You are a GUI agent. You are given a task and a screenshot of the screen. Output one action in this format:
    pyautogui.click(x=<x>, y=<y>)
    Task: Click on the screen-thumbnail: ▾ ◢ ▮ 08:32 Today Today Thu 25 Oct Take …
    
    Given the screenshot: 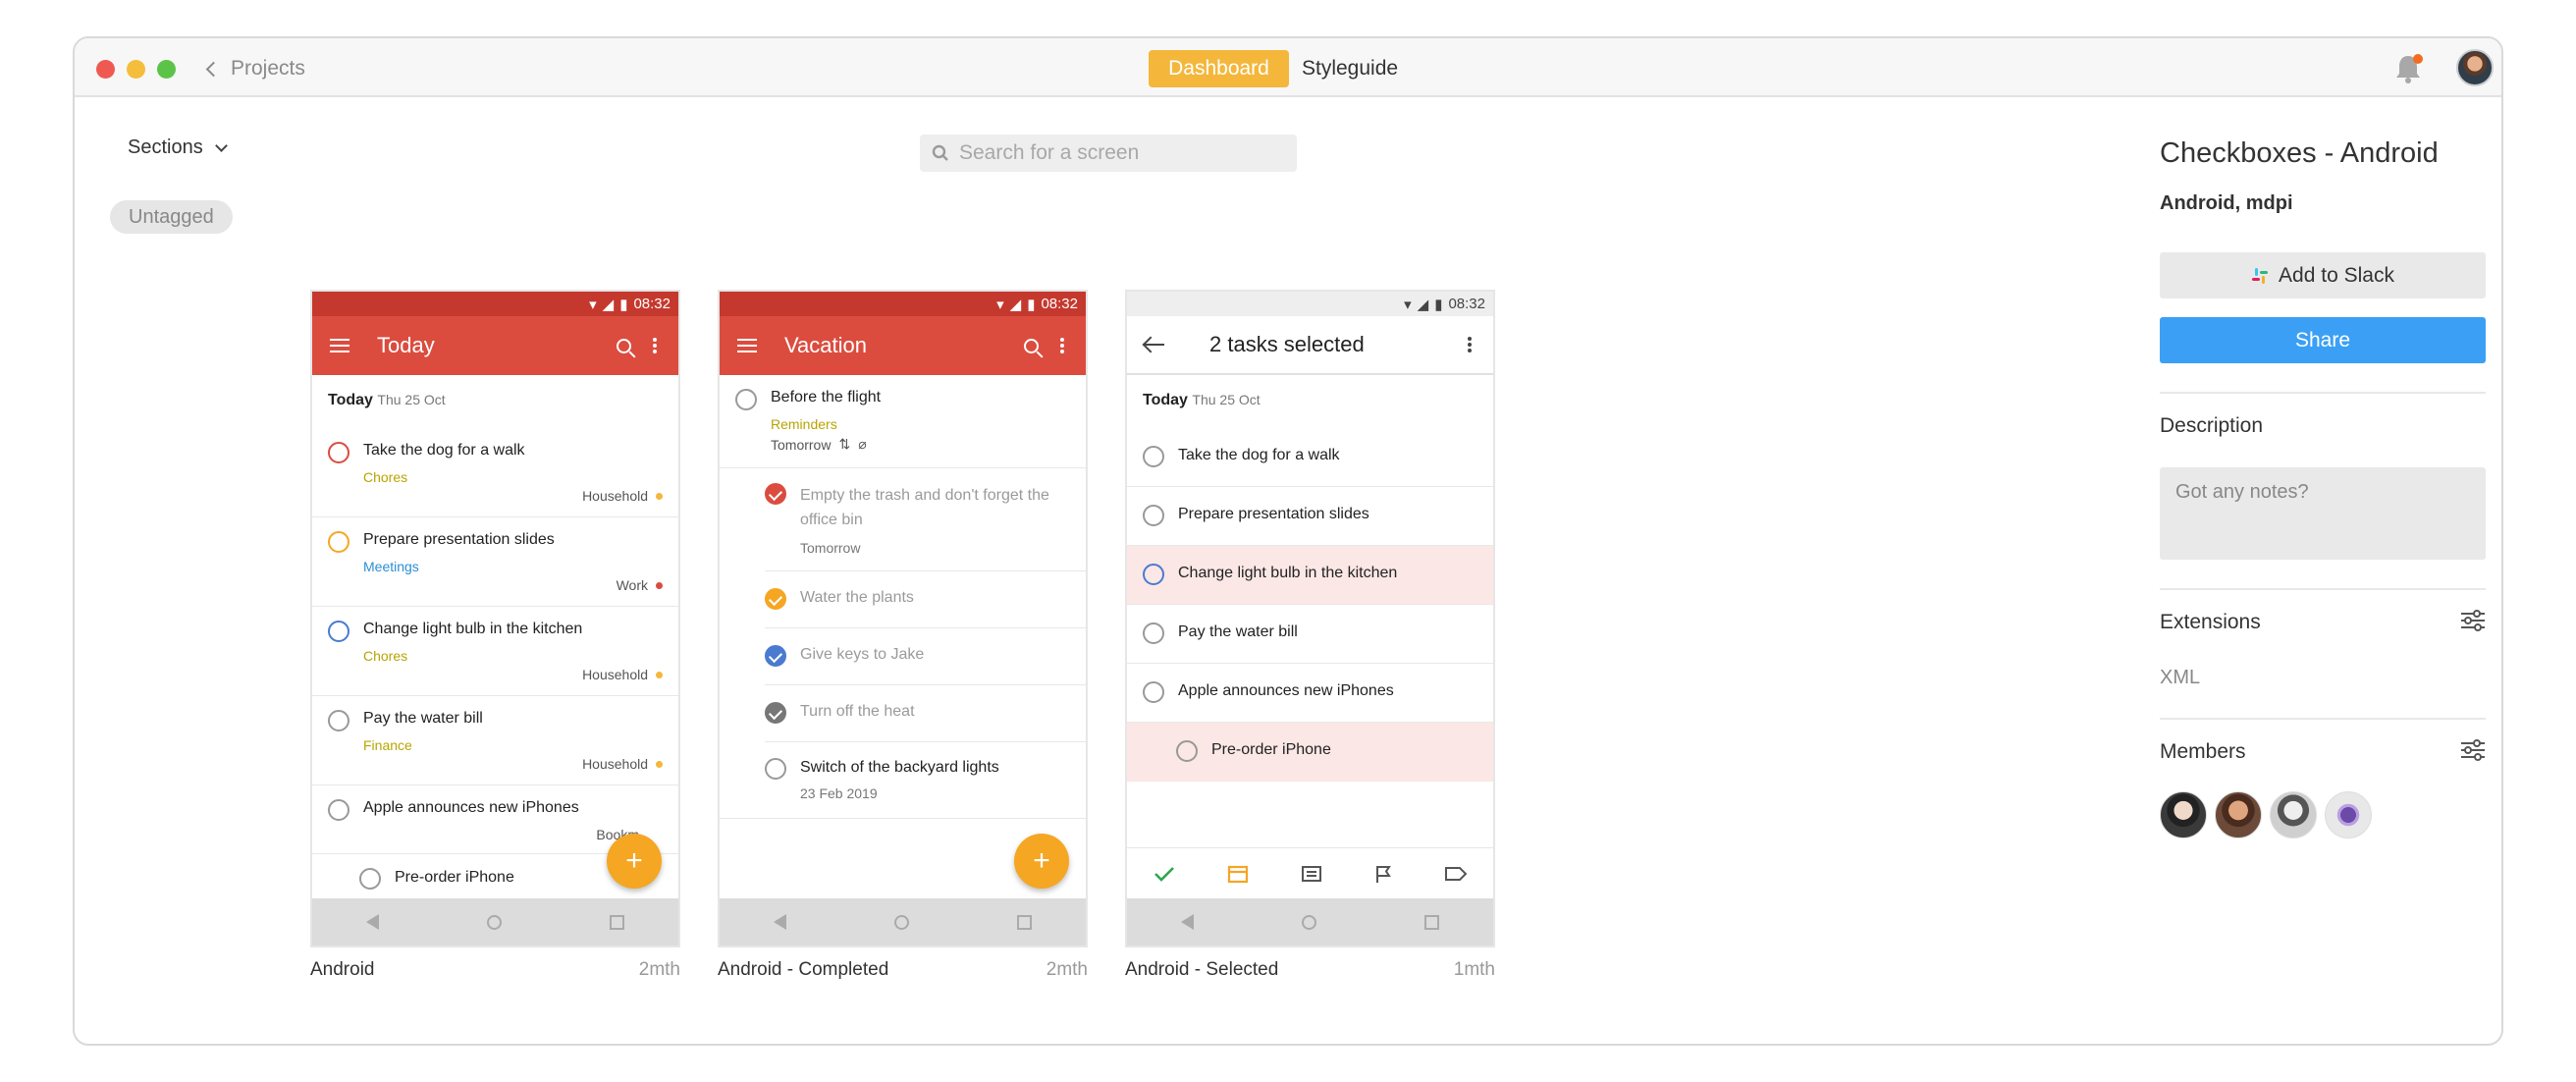 What is the action you would take?
    pyautogui.click(x=495, y=618)
    